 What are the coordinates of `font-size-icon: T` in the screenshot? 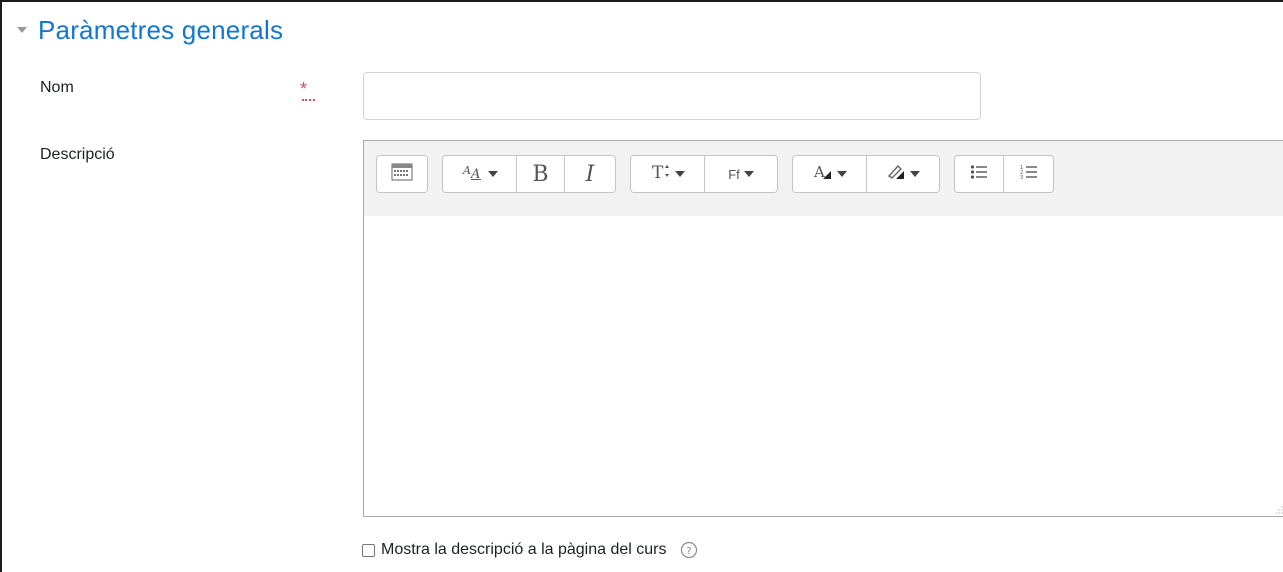 It's located at (661, 174).